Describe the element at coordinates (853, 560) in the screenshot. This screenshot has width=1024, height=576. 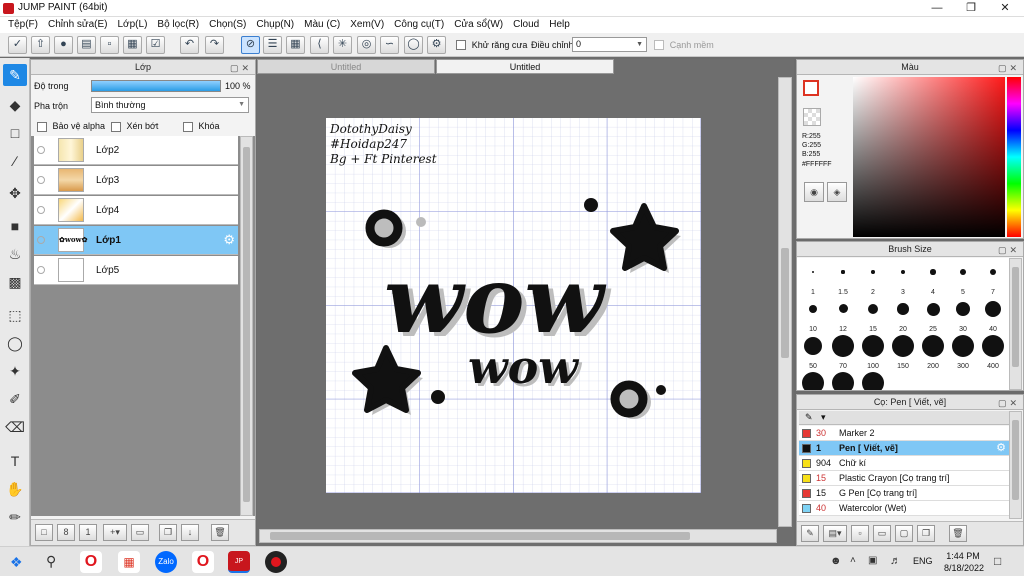
I see `show-hidden-icon: ˄` at that location.